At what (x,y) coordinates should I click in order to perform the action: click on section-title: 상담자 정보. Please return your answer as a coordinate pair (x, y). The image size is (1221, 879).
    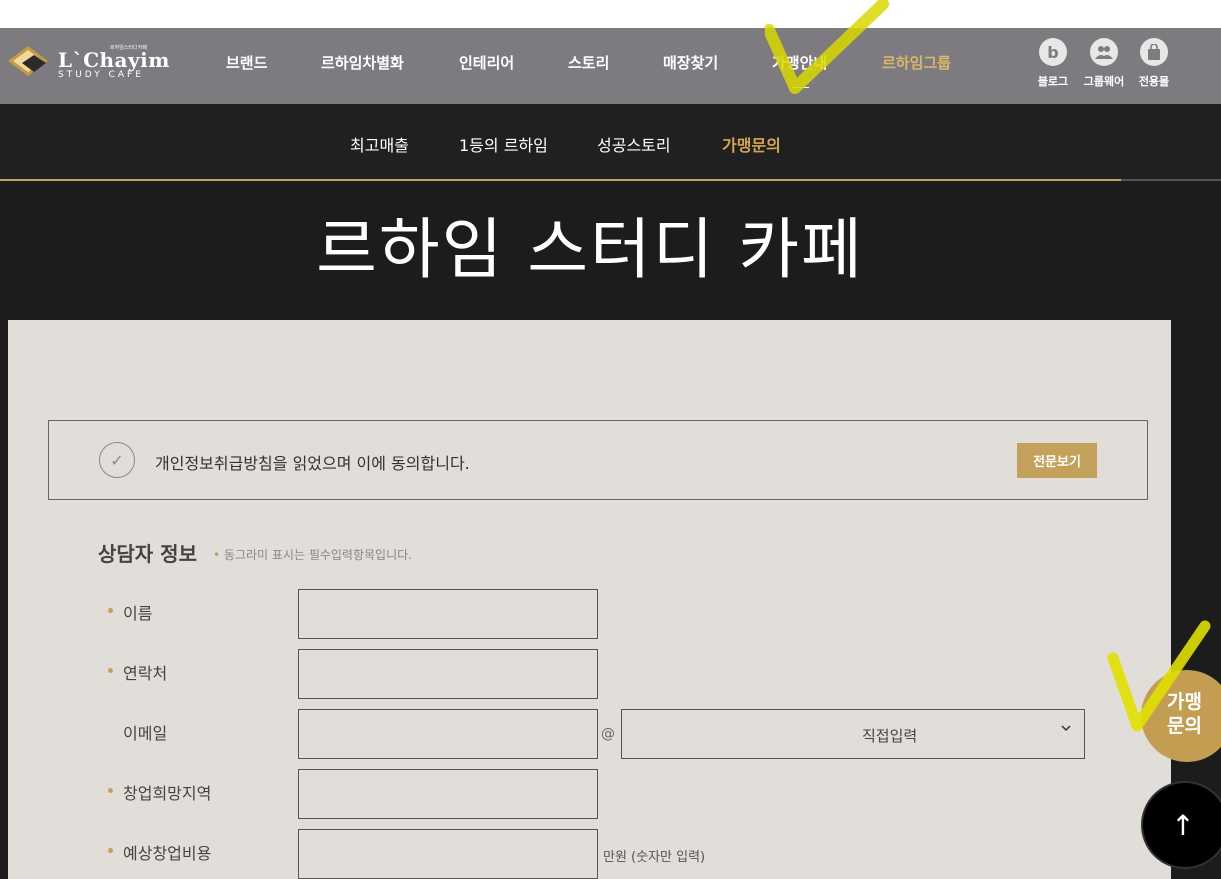
    Looking at the image, I should click on (147, 554).